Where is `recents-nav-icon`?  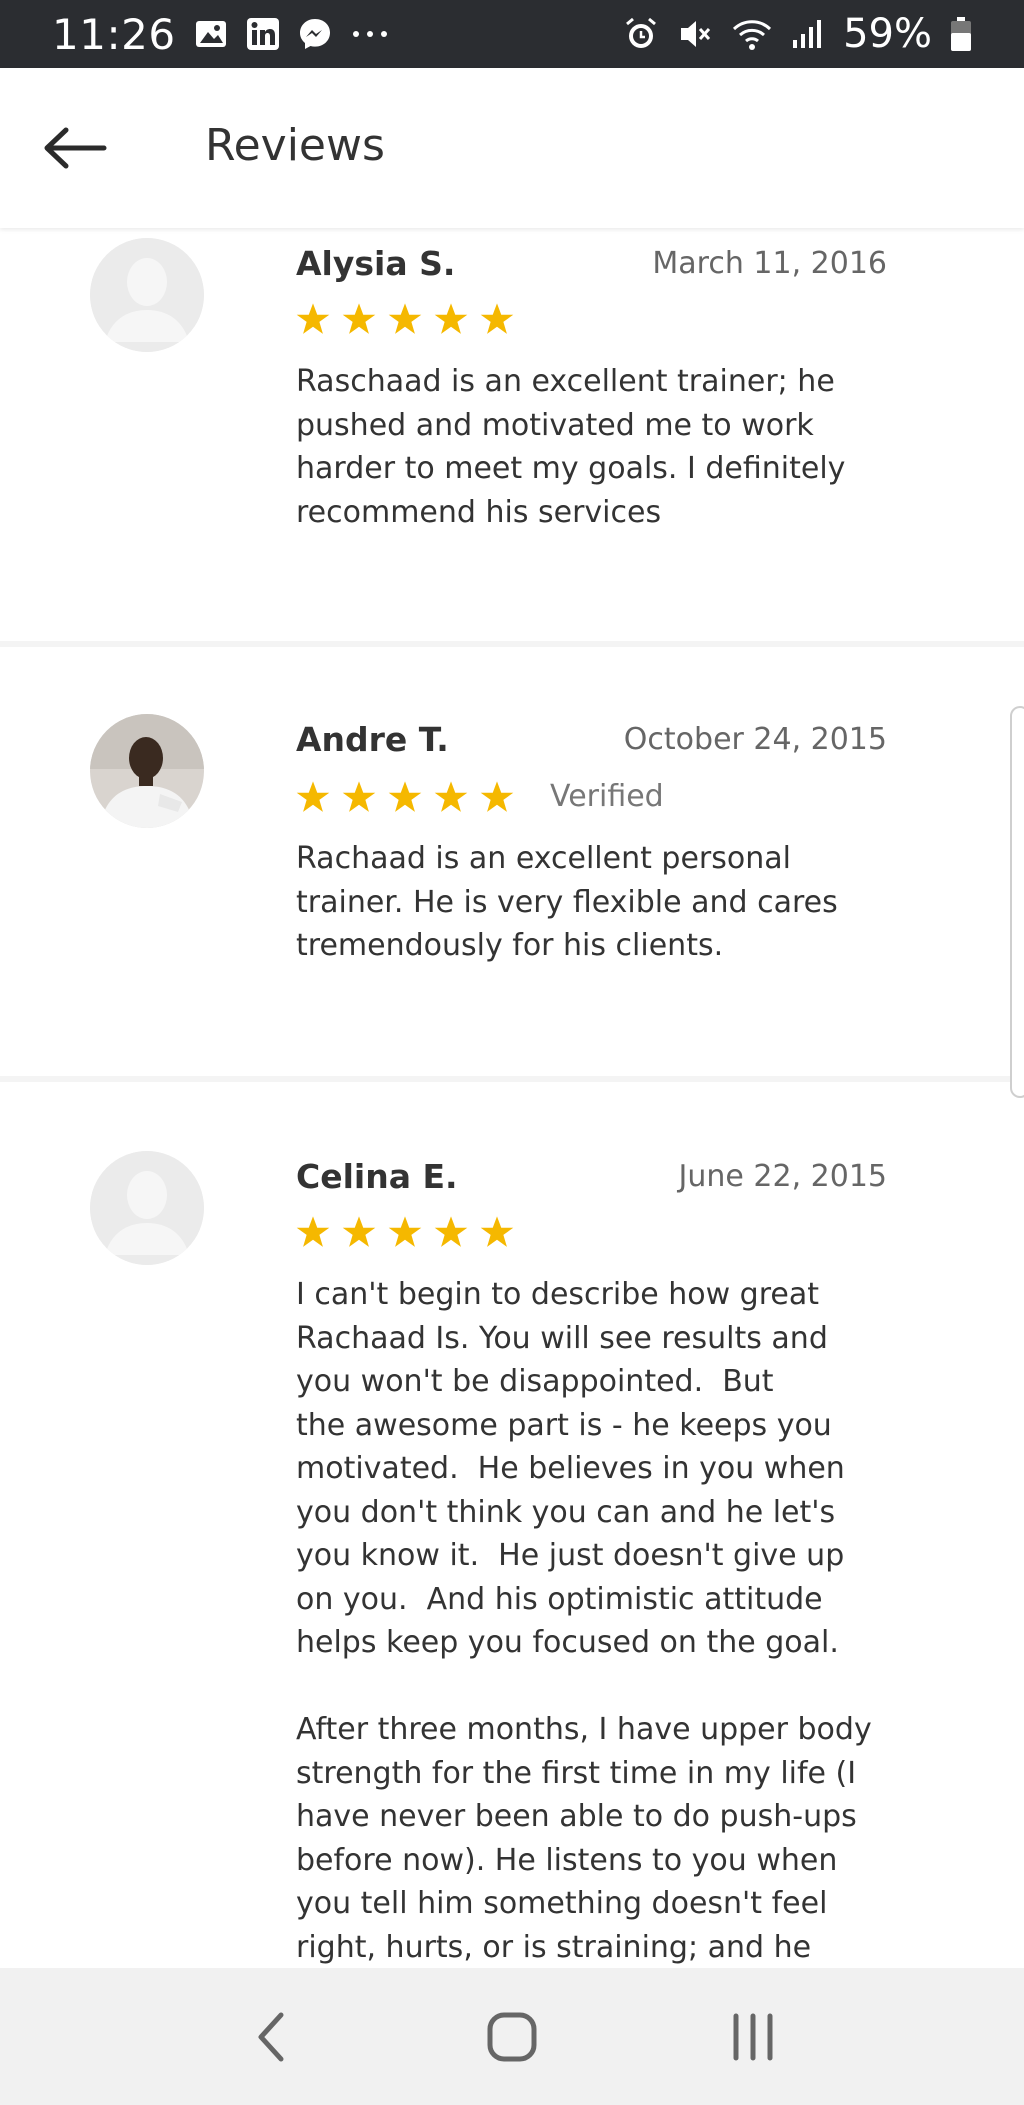 recents-nav-icon is located at coordinates (753, 2036).